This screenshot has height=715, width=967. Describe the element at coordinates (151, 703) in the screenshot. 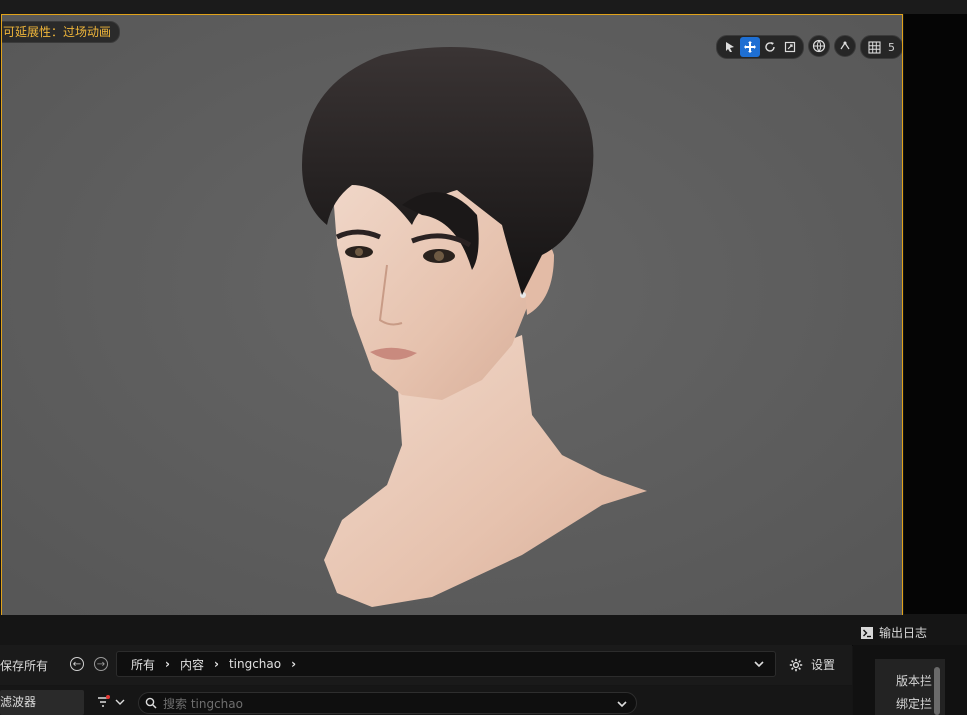

I see `search-icon` at that location.